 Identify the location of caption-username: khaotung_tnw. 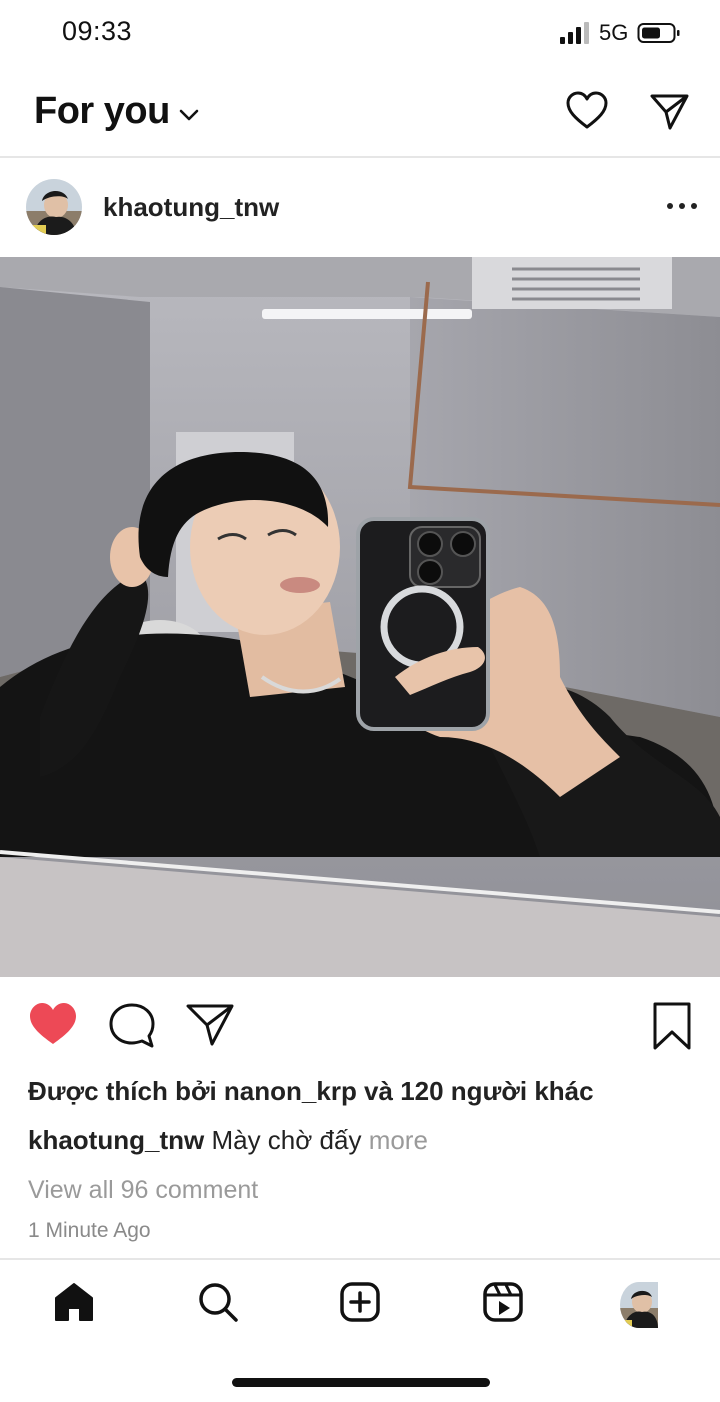
(116, 1140).